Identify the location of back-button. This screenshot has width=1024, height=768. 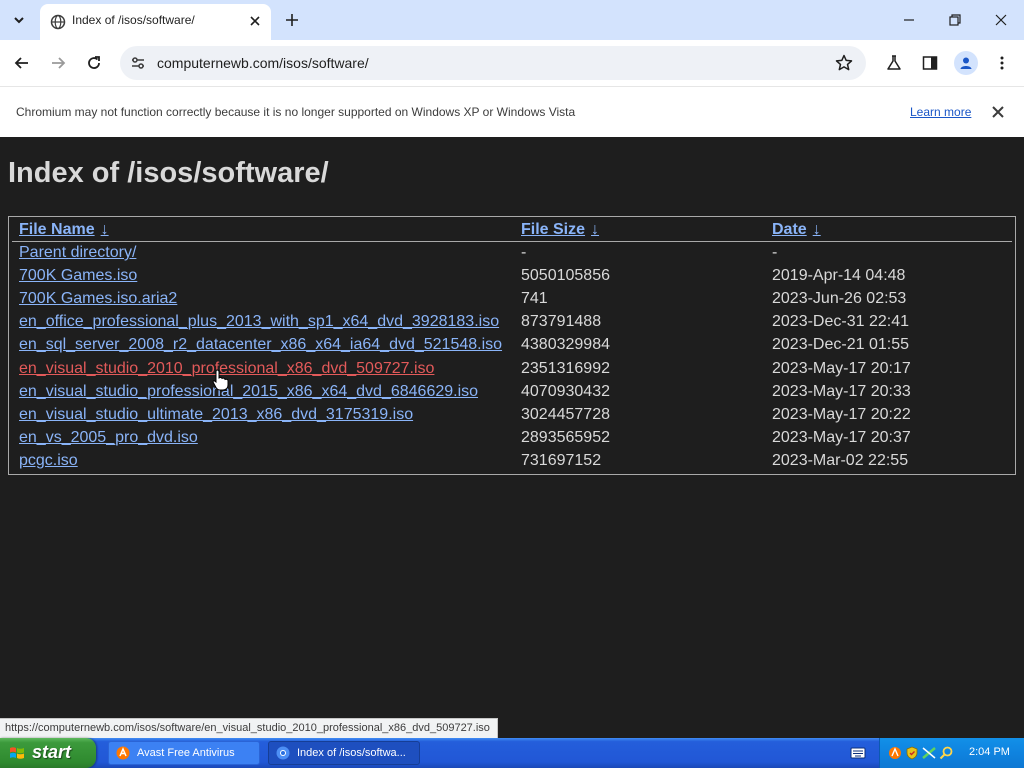
(22, 63).